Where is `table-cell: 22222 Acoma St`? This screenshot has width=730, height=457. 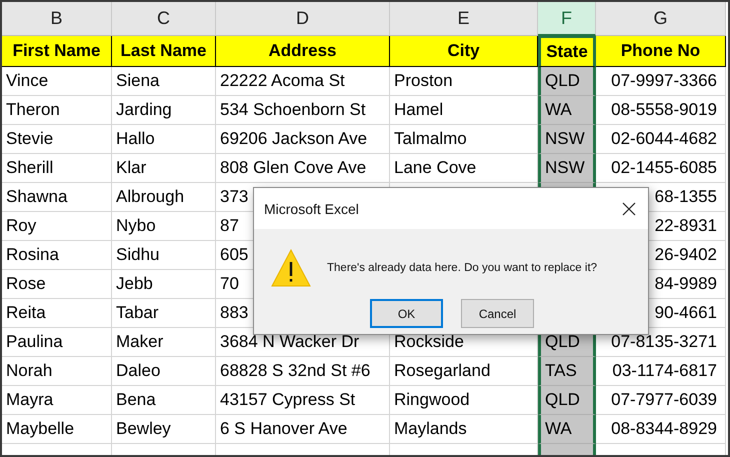
table-cell: 22222 Acoma St is located at coordinates (303, 81).